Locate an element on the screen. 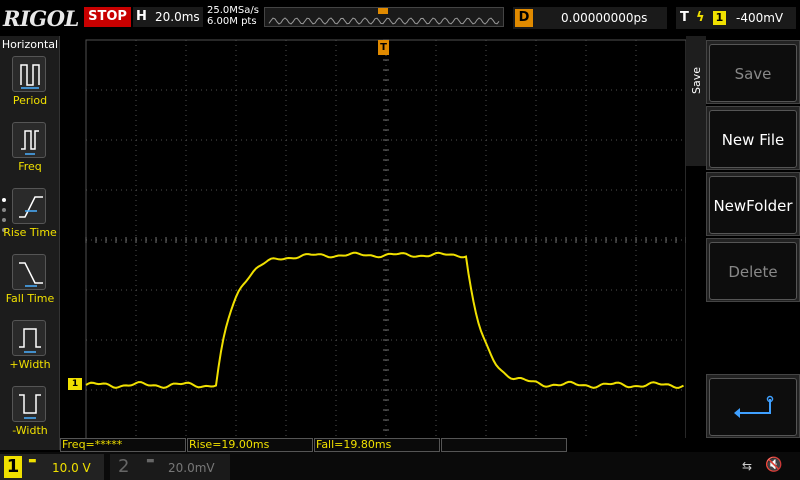  rise-result: Rise=19.00ms is located at coordinates (250, 445).